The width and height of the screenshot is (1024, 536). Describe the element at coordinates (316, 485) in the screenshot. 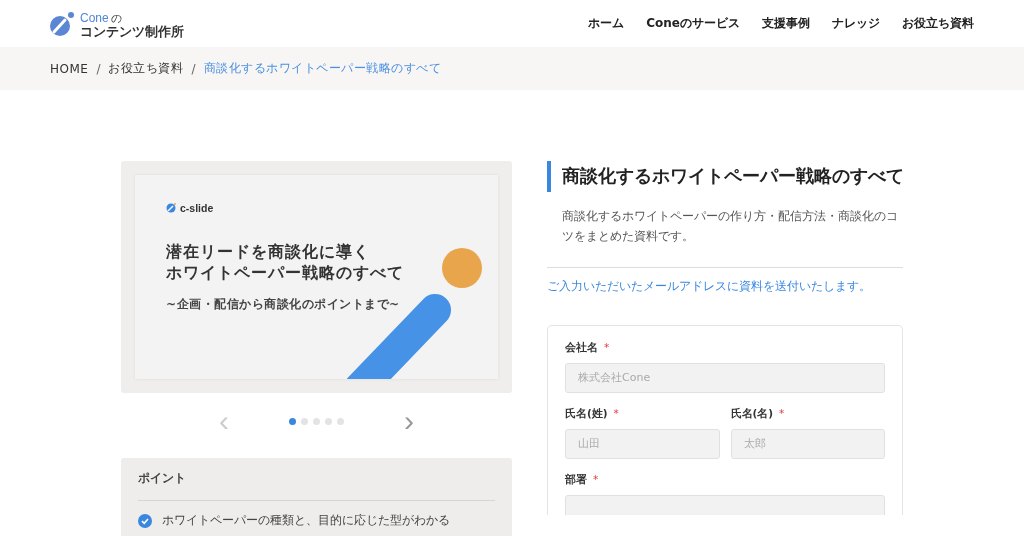

I see `points-title: ポイント` at that location.